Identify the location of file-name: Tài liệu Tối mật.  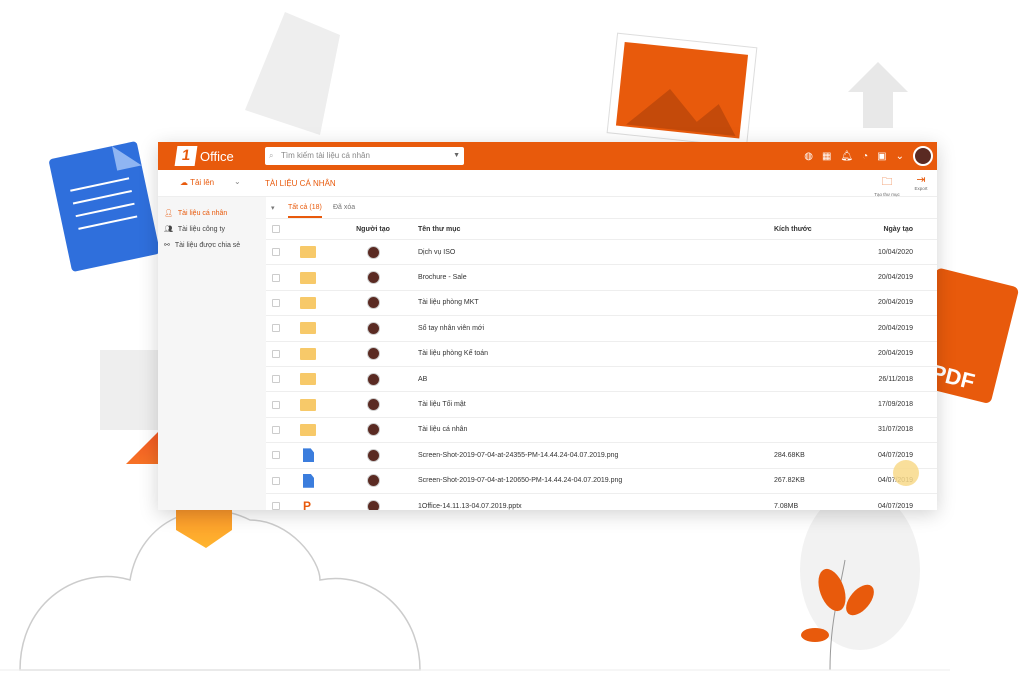
(596, 404).